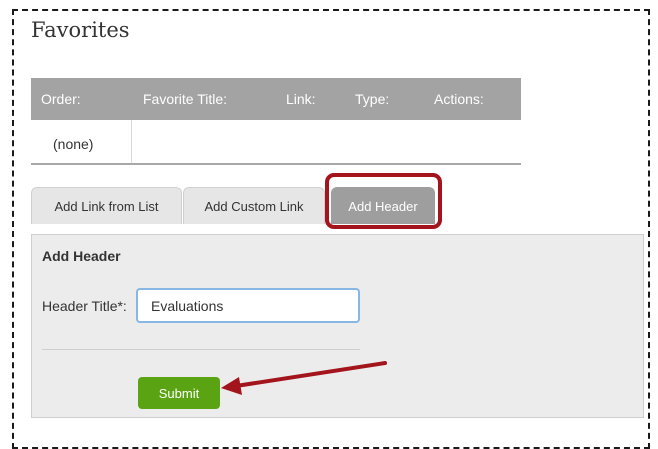 The height and width of the screenshot is (449, 658). I want to click on arrow-annotation, so click(304, 378).